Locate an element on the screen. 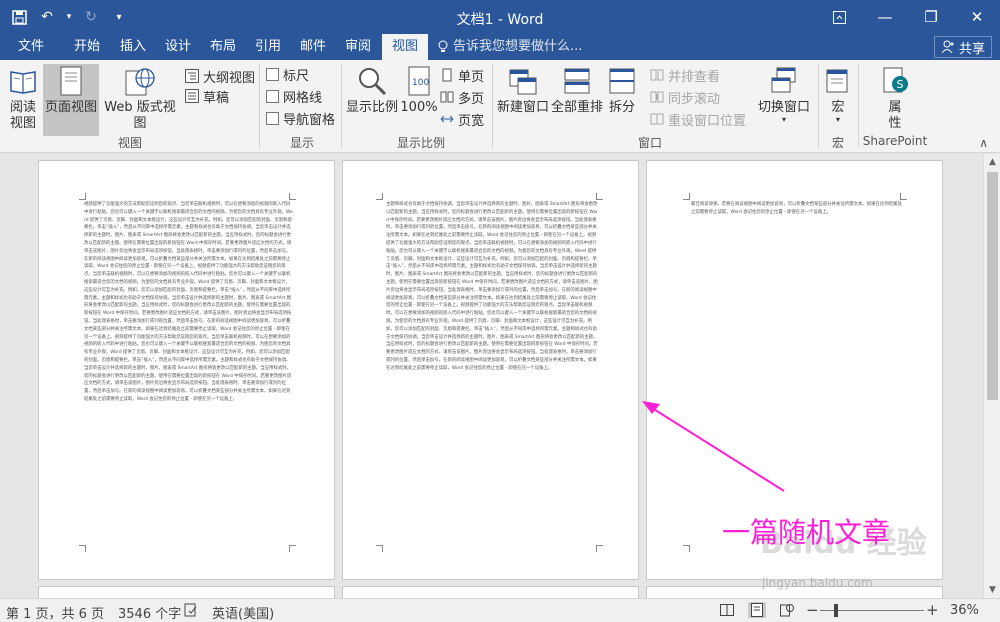  proofing-icon is located at coordinates (191, 612).